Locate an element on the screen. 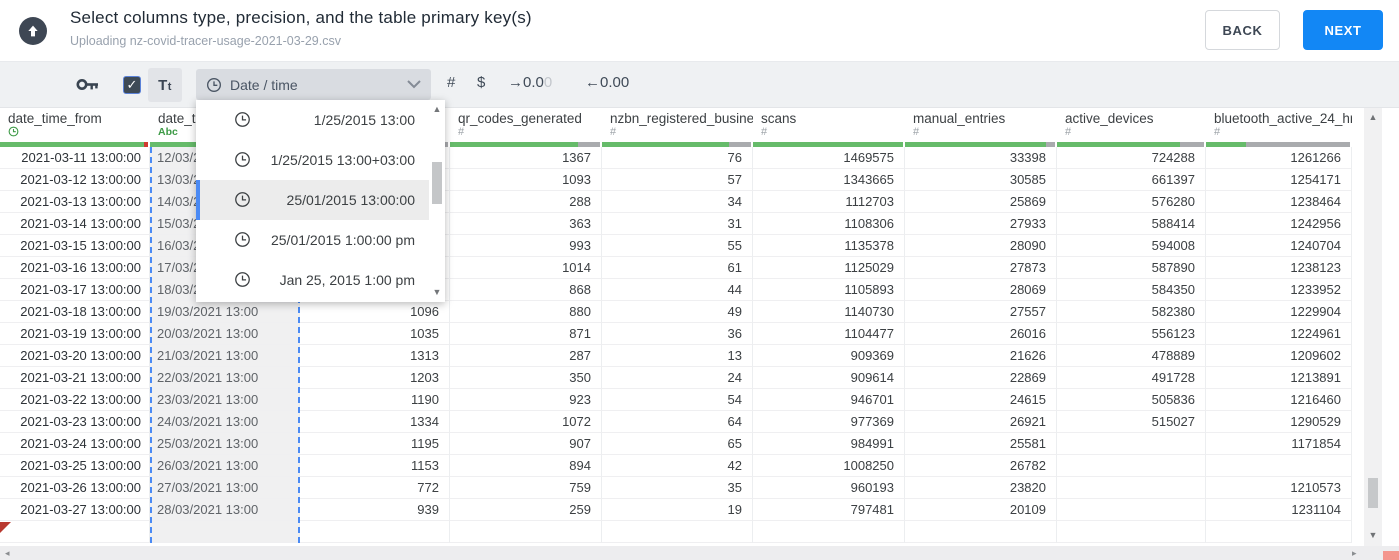 The width and height of the screenshot is (1399, 560). currency-type-button: $ is located at coordinates (481, 82).